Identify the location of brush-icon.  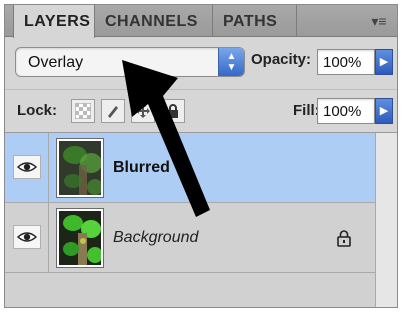
(113, 112).